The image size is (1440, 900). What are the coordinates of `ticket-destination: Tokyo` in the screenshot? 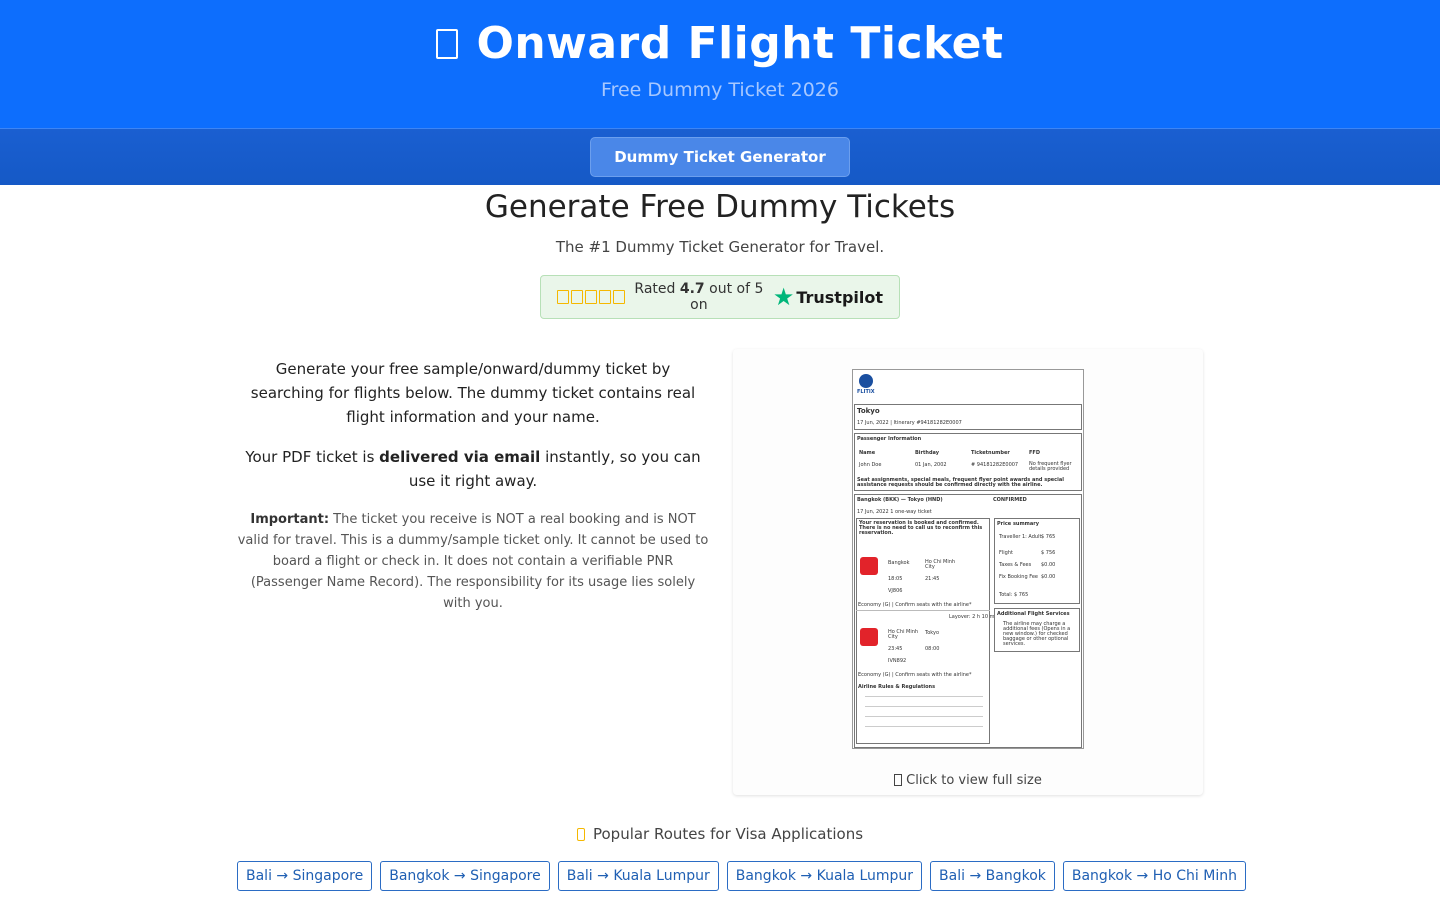 It's located at (868, 411).